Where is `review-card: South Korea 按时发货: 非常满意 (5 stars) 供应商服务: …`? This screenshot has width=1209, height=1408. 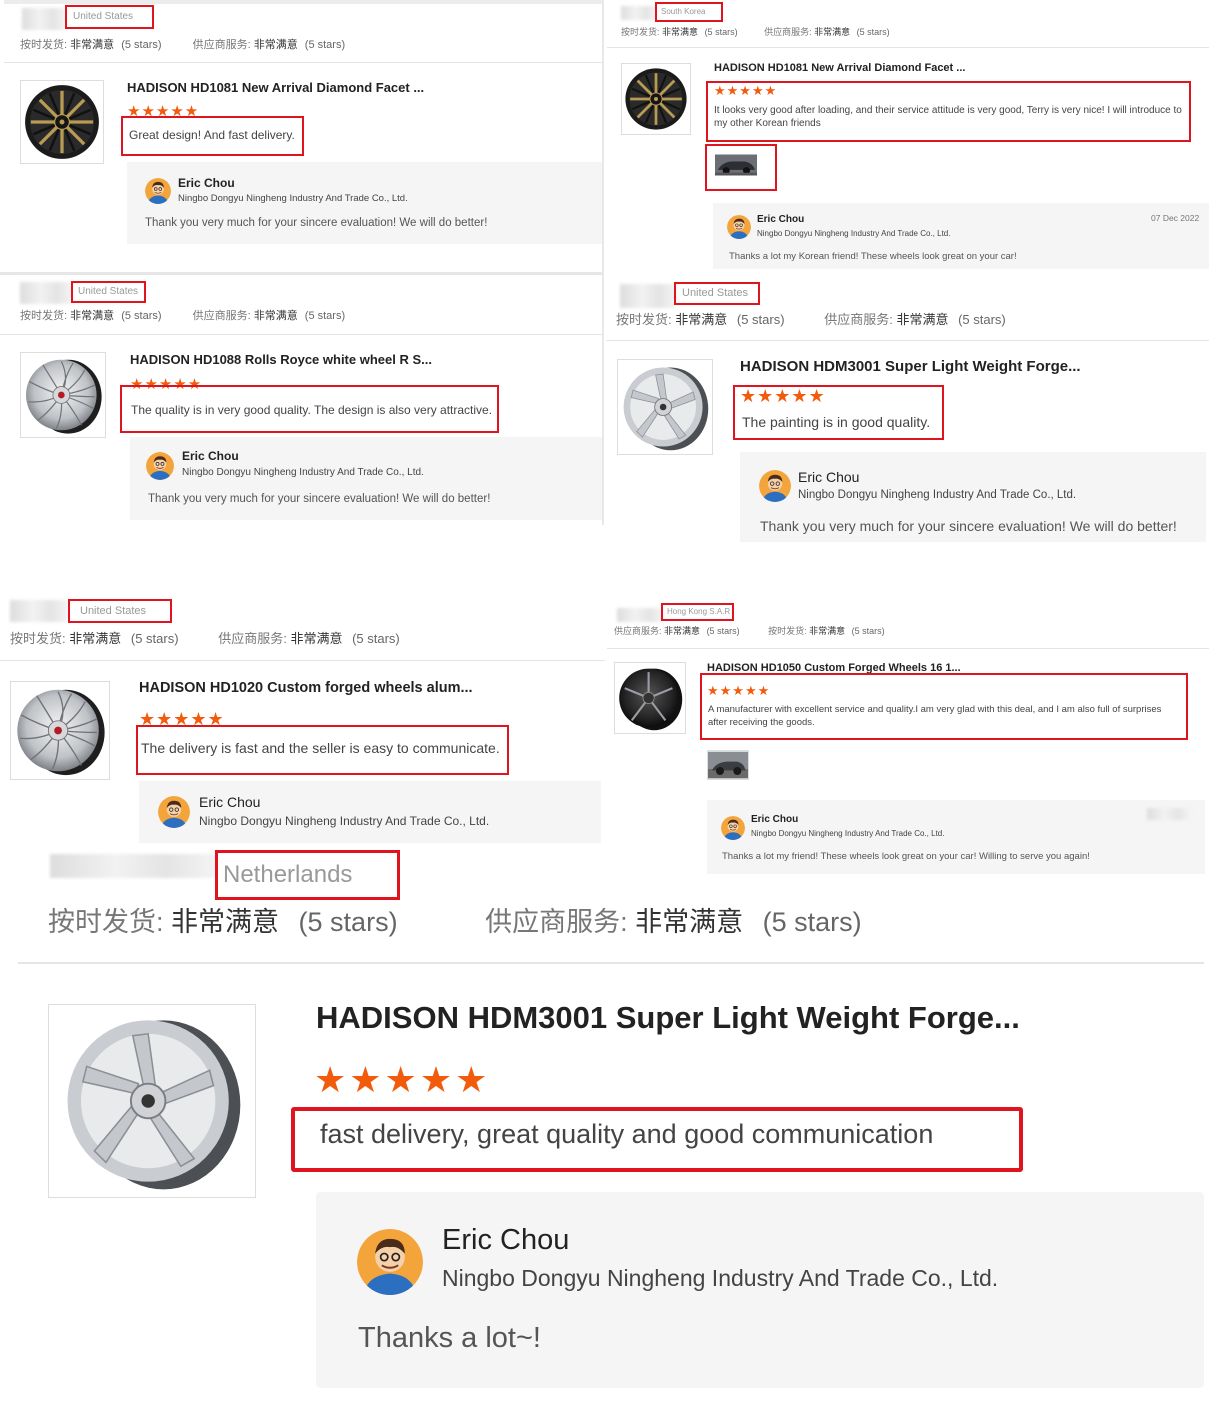
review-card: South Korea 按时发货: 非常满意 (5 stars) 供应商服务: … is located at coordinates (908, 136).